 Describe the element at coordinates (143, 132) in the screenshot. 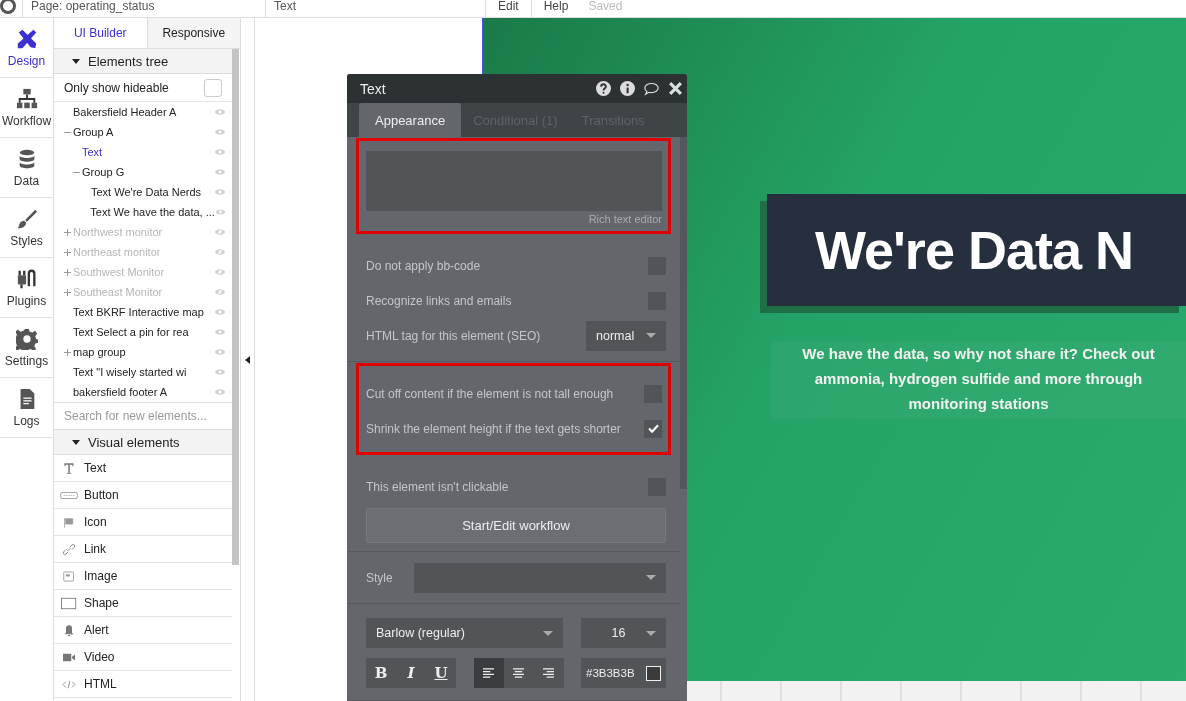

I see `tree-item: Group A` at that location.